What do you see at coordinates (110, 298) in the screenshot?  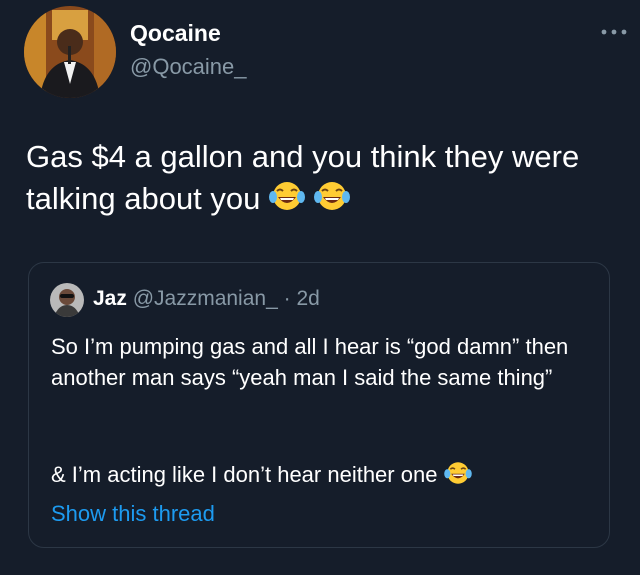 I see `quote-author-name: Jaz` at bounding box center [110, 298].